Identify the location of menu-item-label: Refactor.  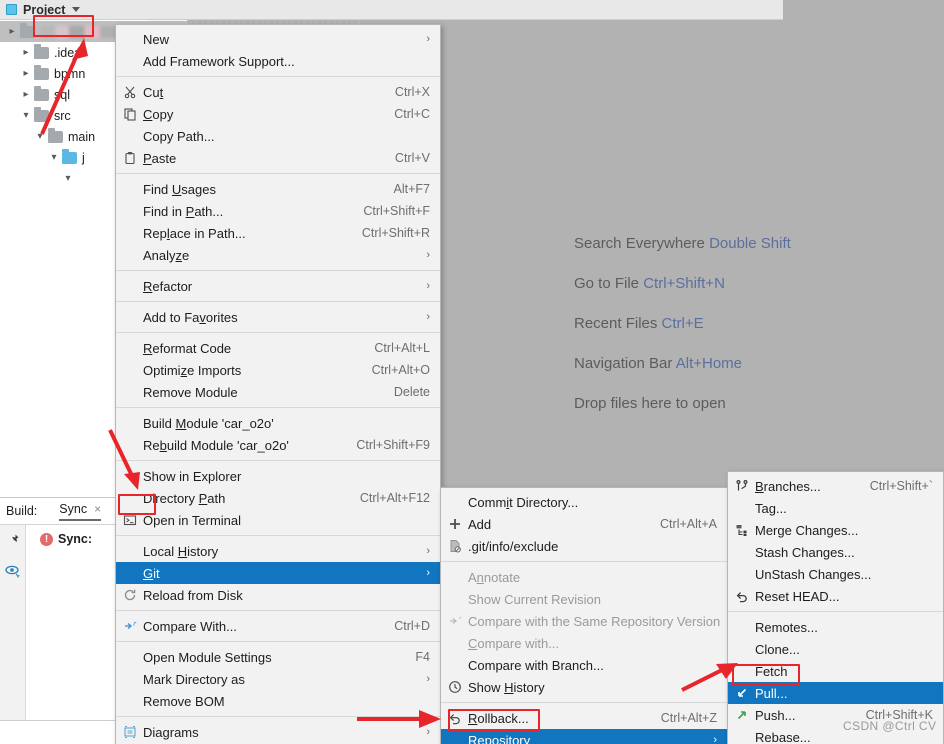
(168, 286).